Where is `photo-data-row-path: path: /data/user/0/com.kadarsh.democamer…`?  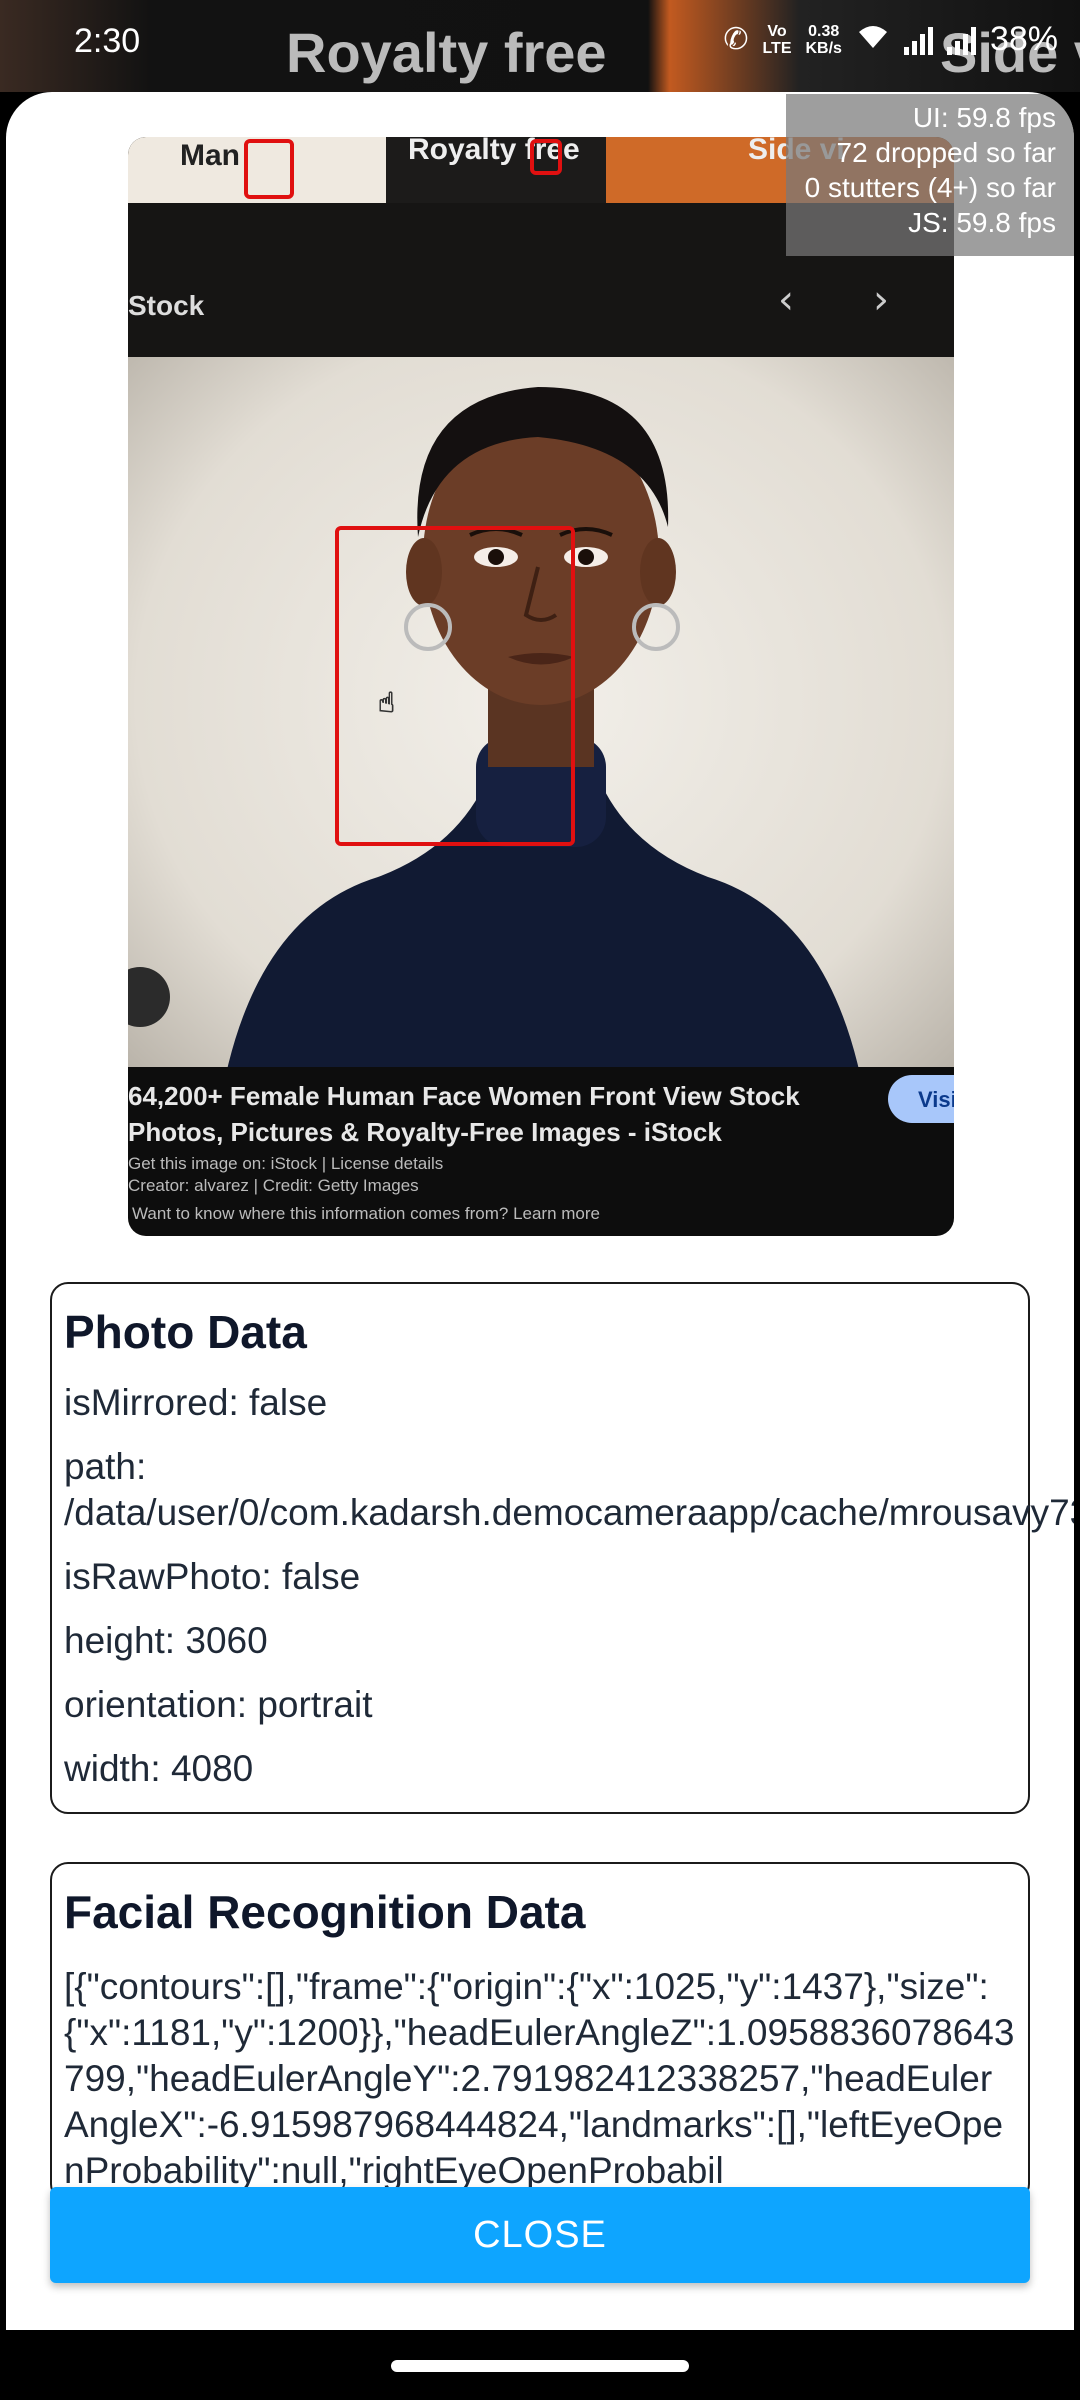
photo-data-row-path: path: /data/user/0/com.kadarsh.democamer… is located at coordinates (569, 1490).